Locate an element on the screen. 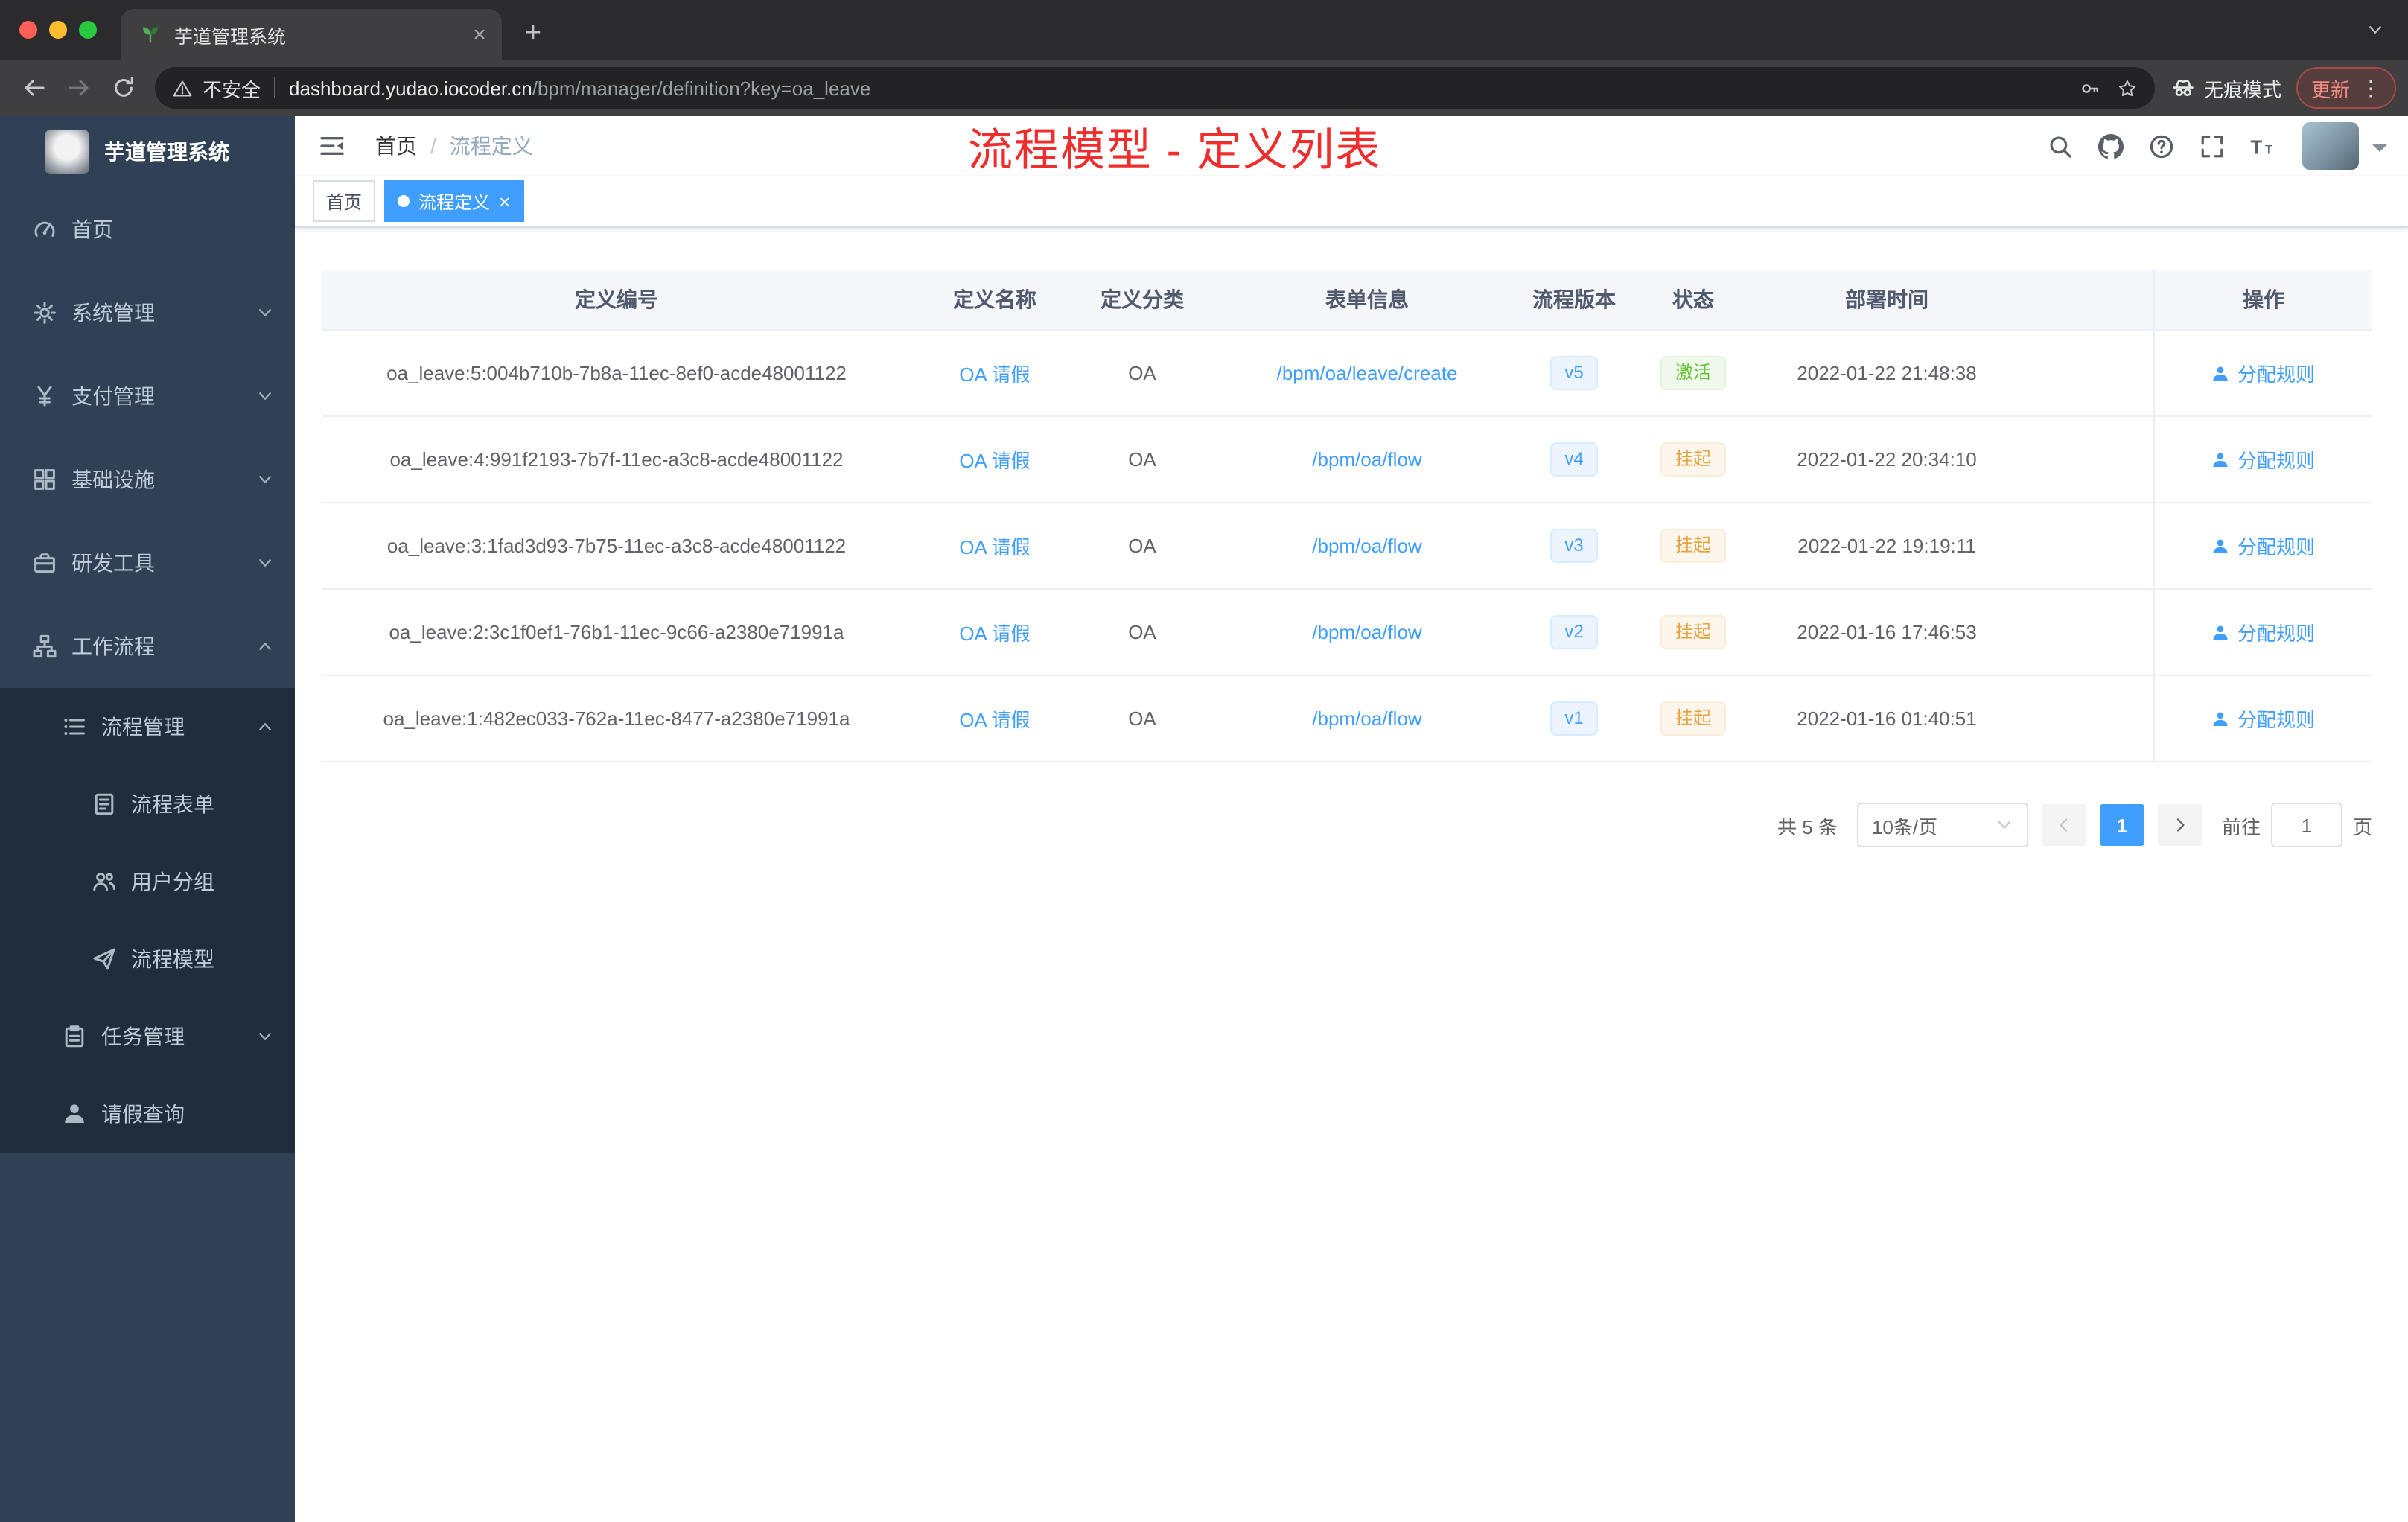 The image size is (2408, 1522). minimize-window-button is located at coordinates (58, 30).